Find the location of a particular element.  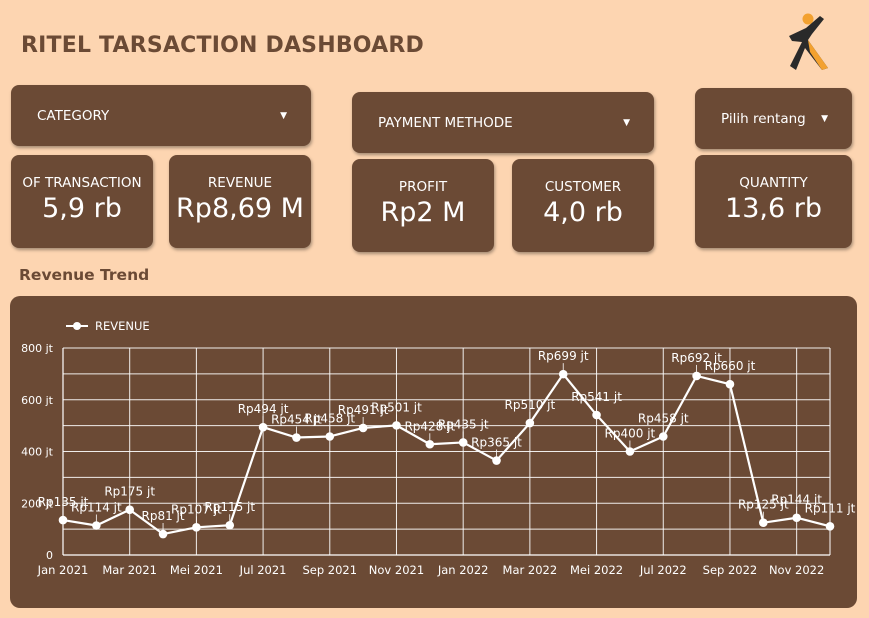

payment-method-filter: PAYMENT METHODE ▼ is located at coordinates (503, 122).